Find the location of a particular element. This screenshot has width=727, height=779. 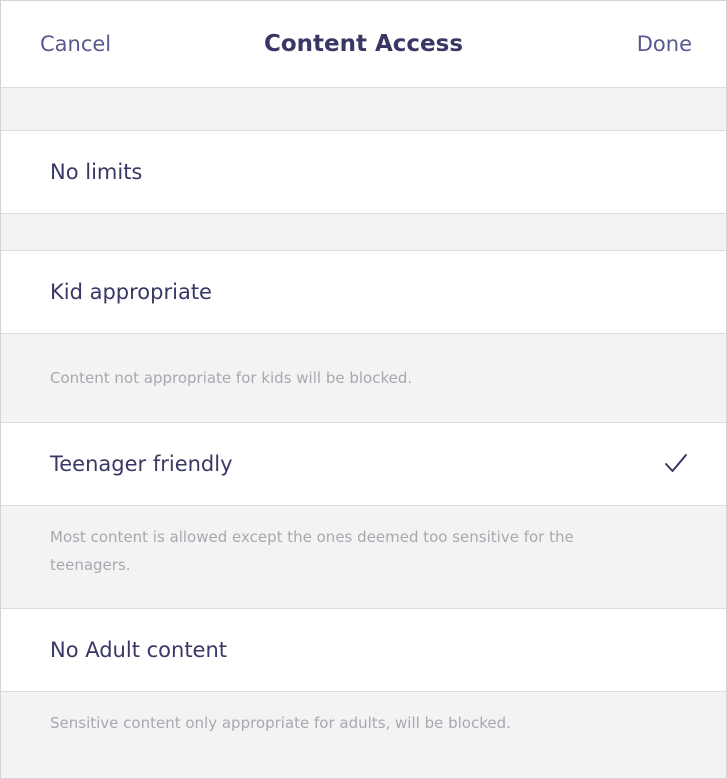

option-label: No Adult content is located at coordinates (139, 650).